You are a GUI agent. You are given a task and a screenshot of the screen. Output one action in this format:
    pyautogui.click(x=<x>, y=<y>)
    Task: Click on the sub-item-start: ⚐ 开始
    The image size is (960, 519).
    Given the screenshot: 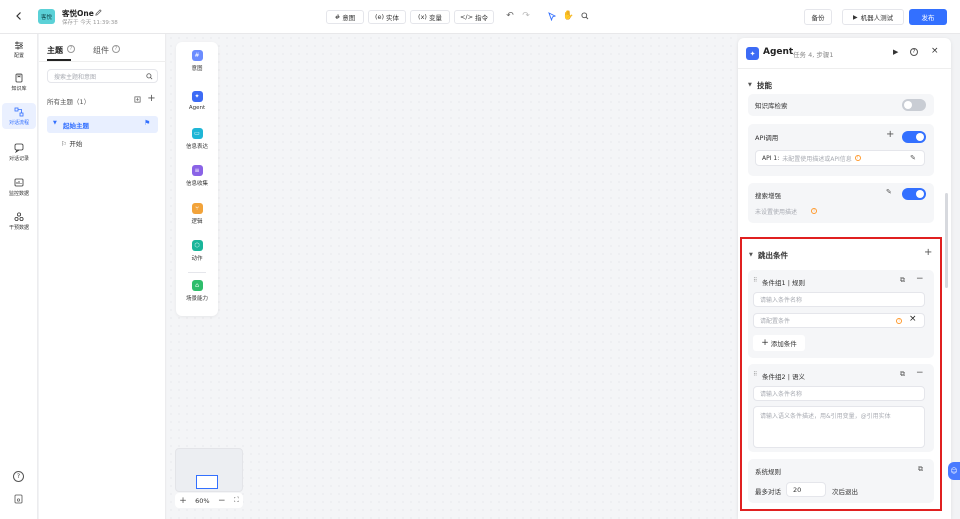 What is the action you would take?
    pyautogui.click(x=71, y=144)
    